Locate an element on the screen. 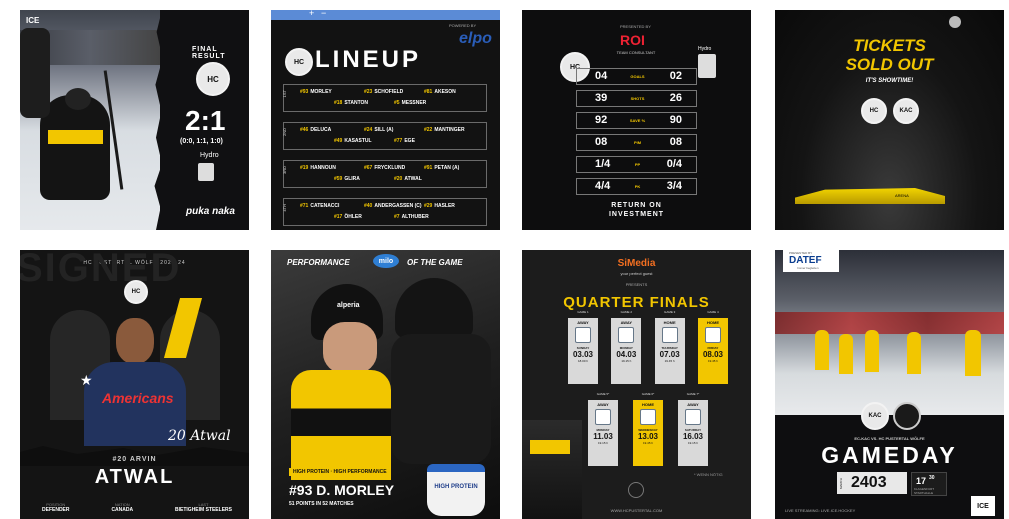 This screenshot has width=1009, height=519. player-number: #7 is located at coordinates (397, 217).